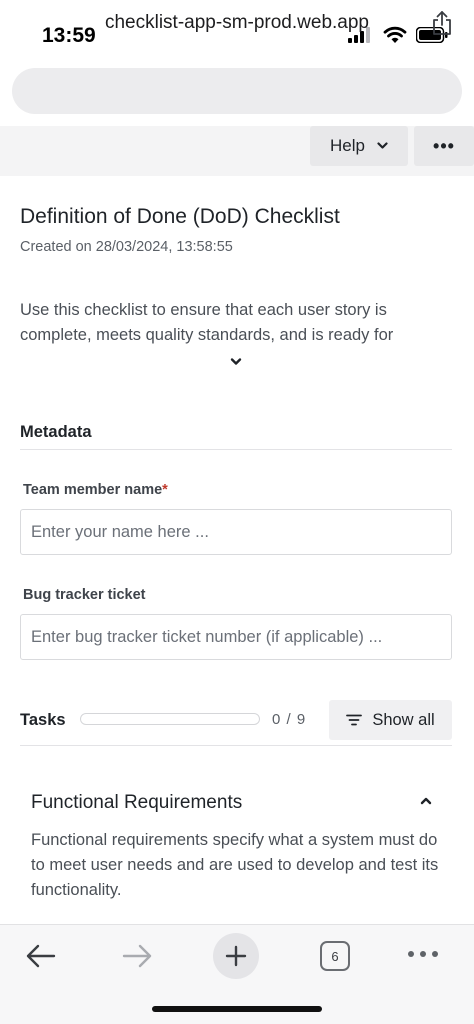  I want to click on metadata-divider, so click(236, 449).